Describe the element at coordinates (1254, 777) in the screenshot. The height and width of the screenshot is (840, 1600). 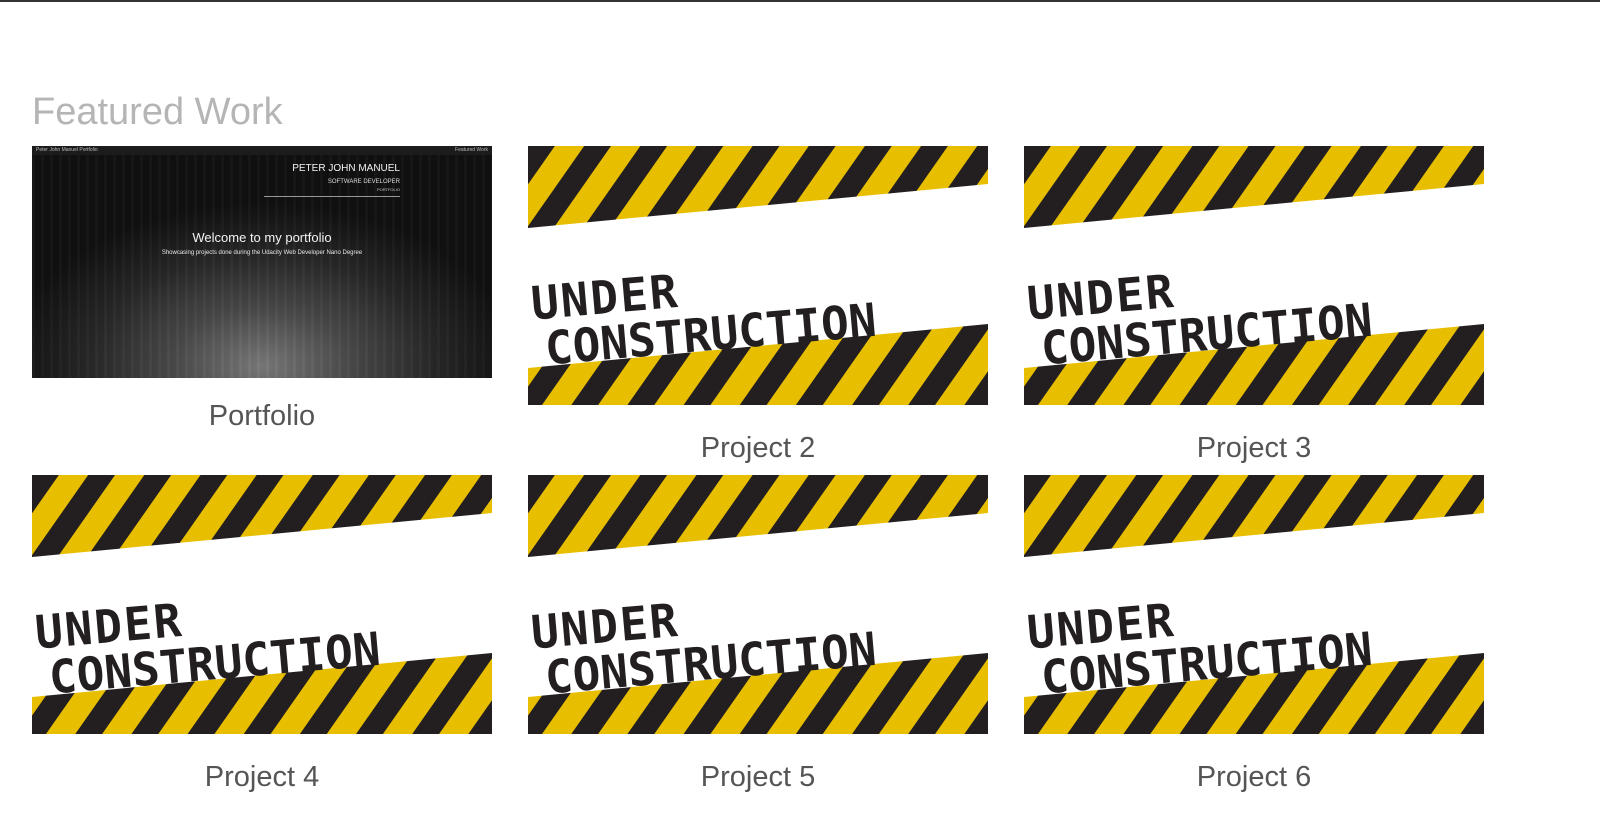
I see `project-caption: Project 6` at that location.